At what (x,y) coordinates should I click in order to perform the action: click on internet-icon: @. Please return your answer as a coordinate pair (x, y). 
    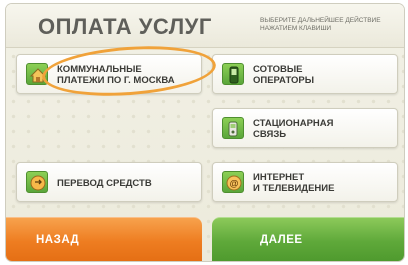
    Looking at the image, I should click on (233, 182).